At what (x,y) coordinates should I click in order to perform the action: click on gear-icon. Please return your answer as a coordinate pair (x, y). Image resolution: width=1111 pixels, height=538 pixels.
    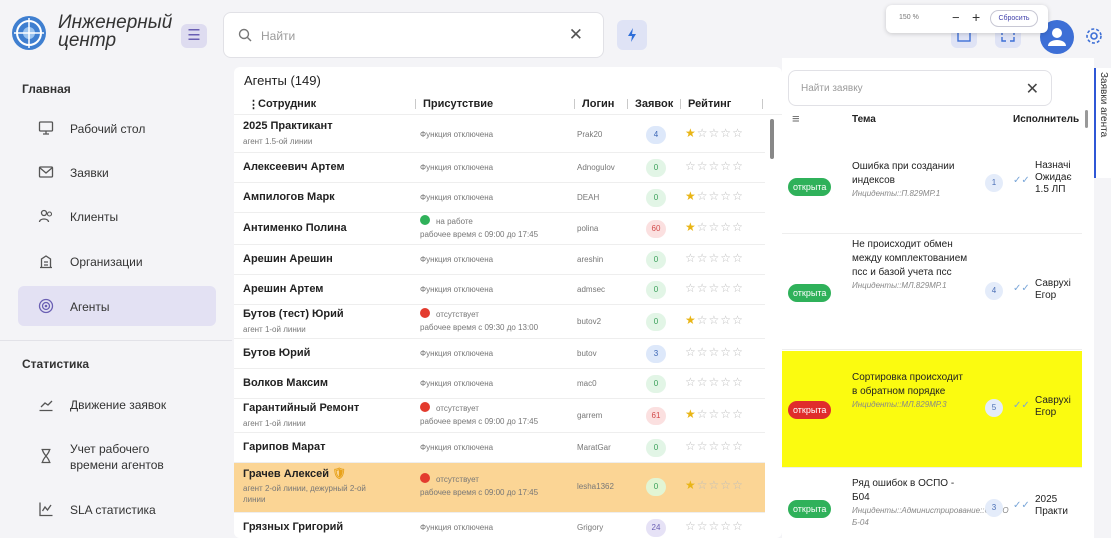
    Looking at the image, I should click on (1094, 36).